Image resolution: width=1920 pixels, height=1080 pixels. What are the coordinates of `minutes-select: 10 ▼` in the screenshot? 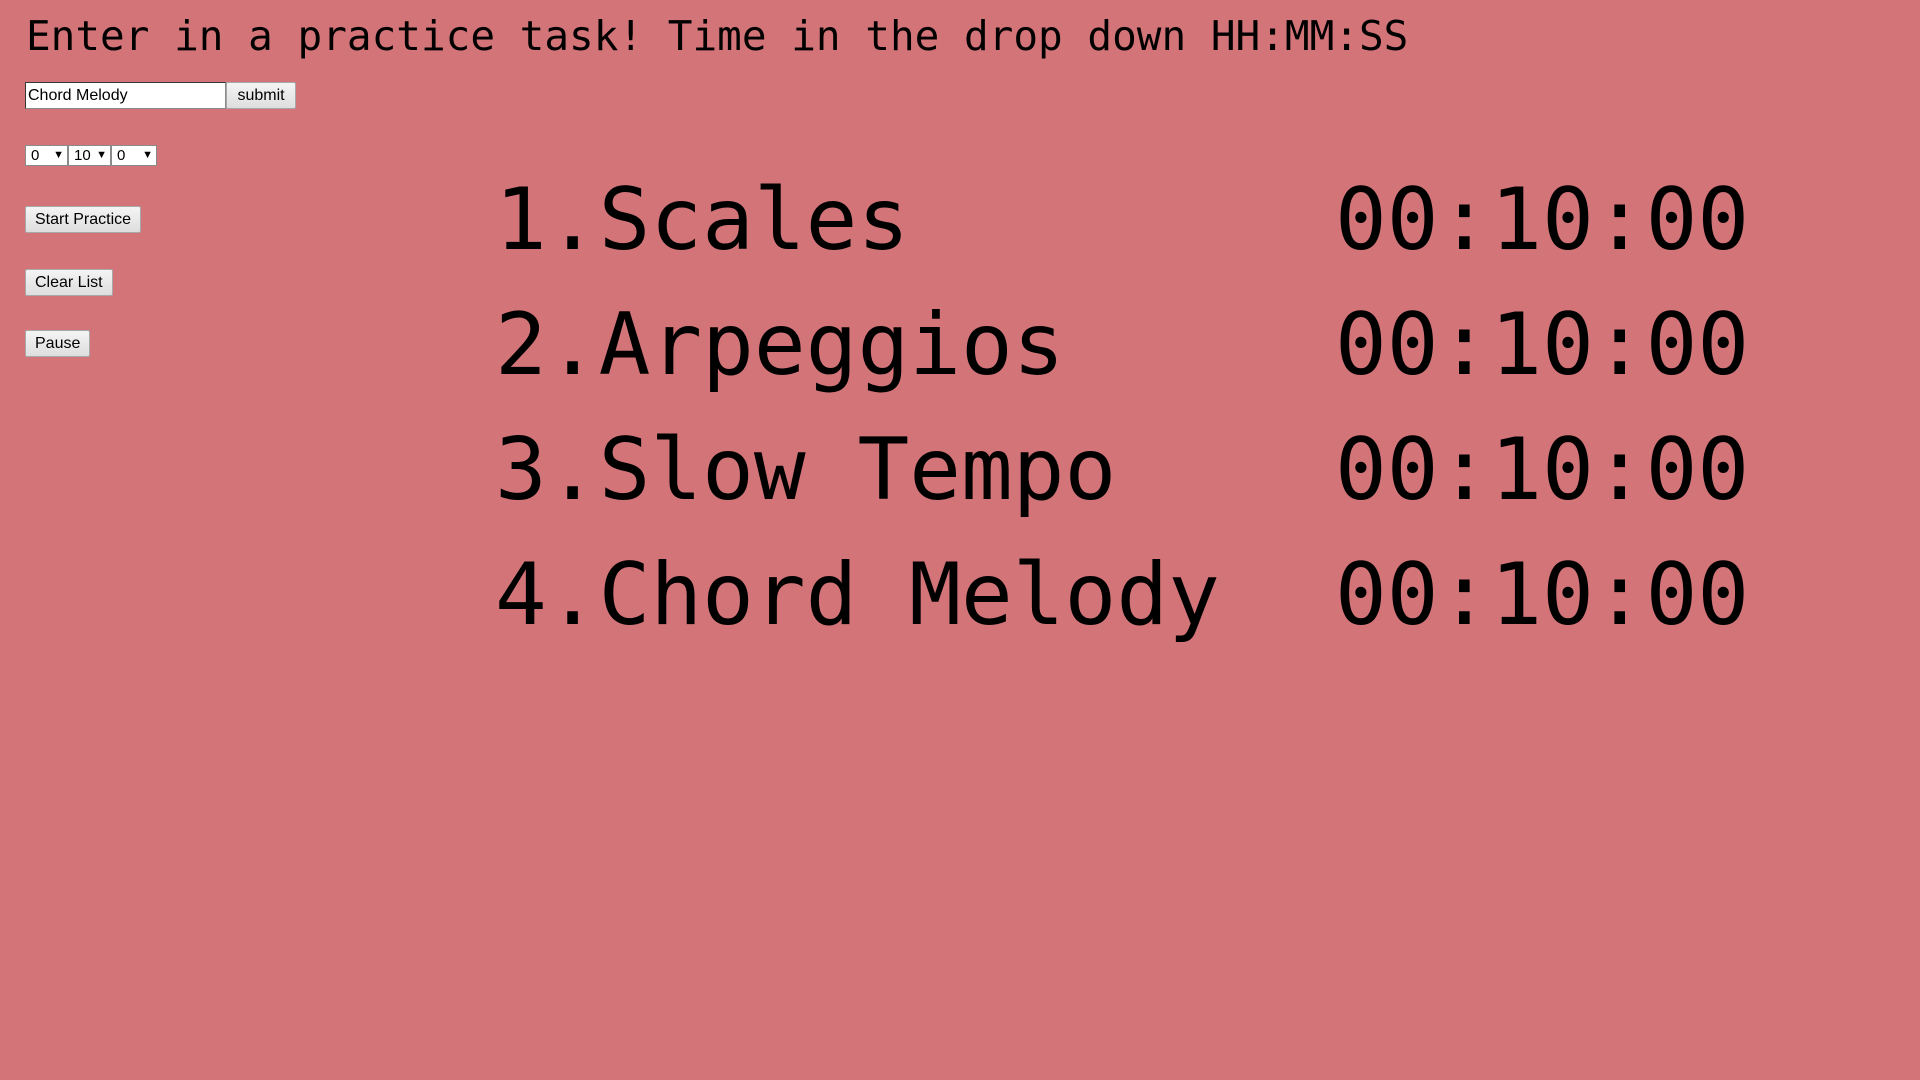 It's located at (89, 155).